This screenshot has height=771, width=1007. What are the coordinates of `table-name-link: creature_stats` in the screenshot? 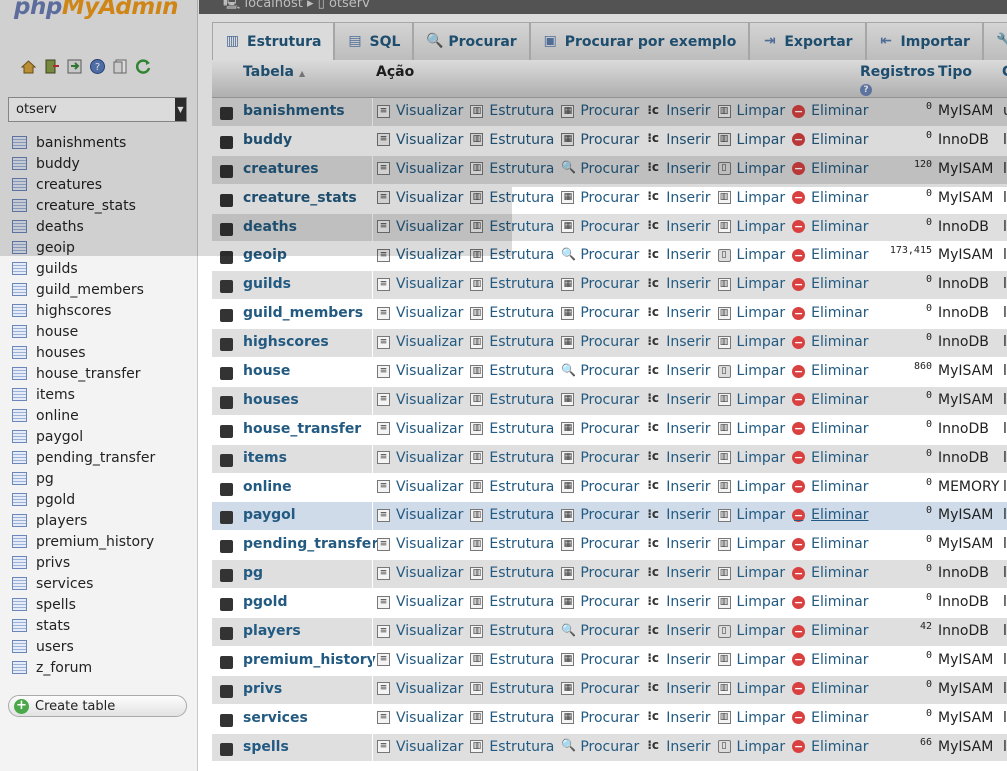 It's located at (300, 198).